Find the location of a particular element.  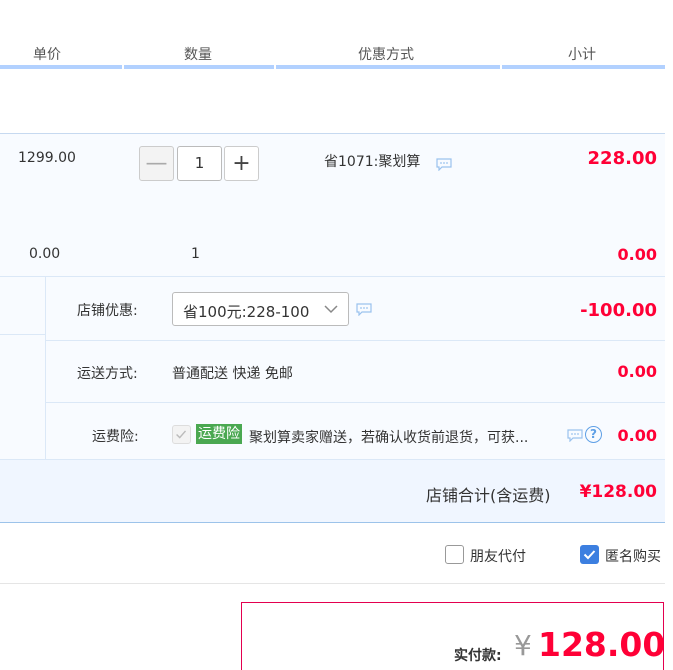

quantity-input: 1 is located at coordinates (199, 163).